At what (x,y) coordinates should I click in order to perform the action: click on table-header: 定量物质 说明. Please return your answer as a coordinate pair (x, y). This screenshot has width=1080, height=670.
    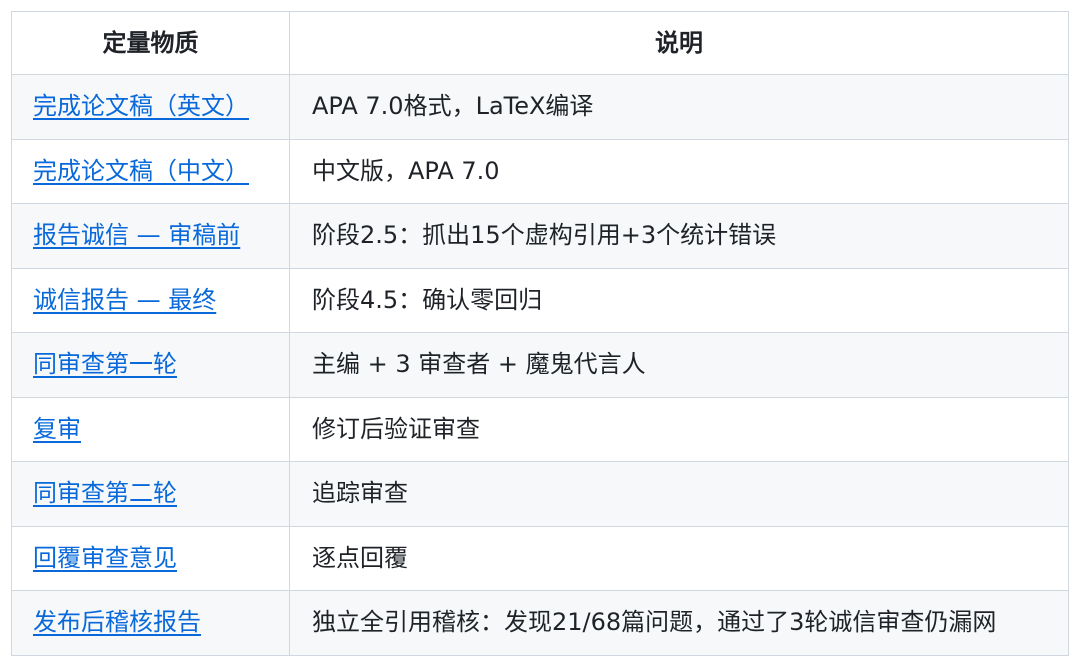
    Looking at the image, I should click on (540, 43).